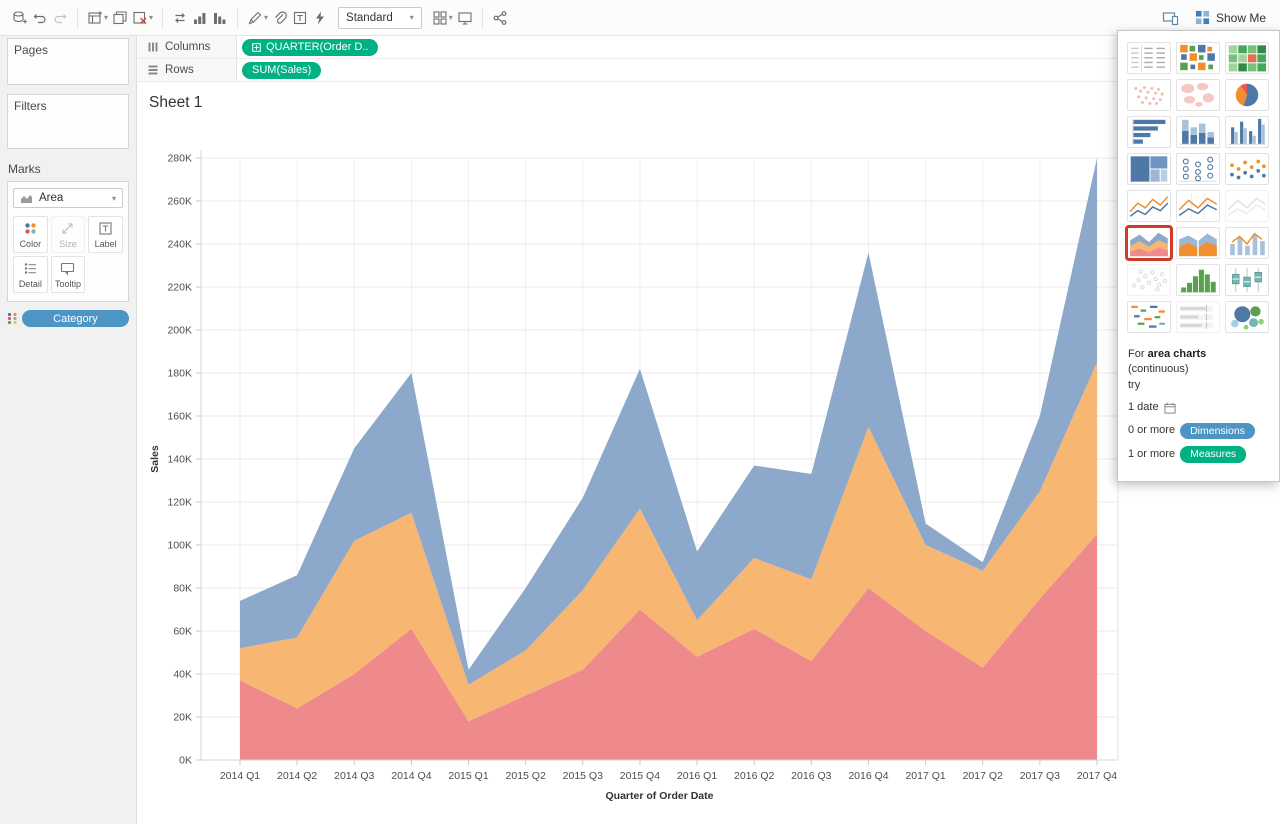 Image resolution: width=1280 pixels, height=824 pixels. I want to click on side-by-side-circles-icon, so click(1248, 169).